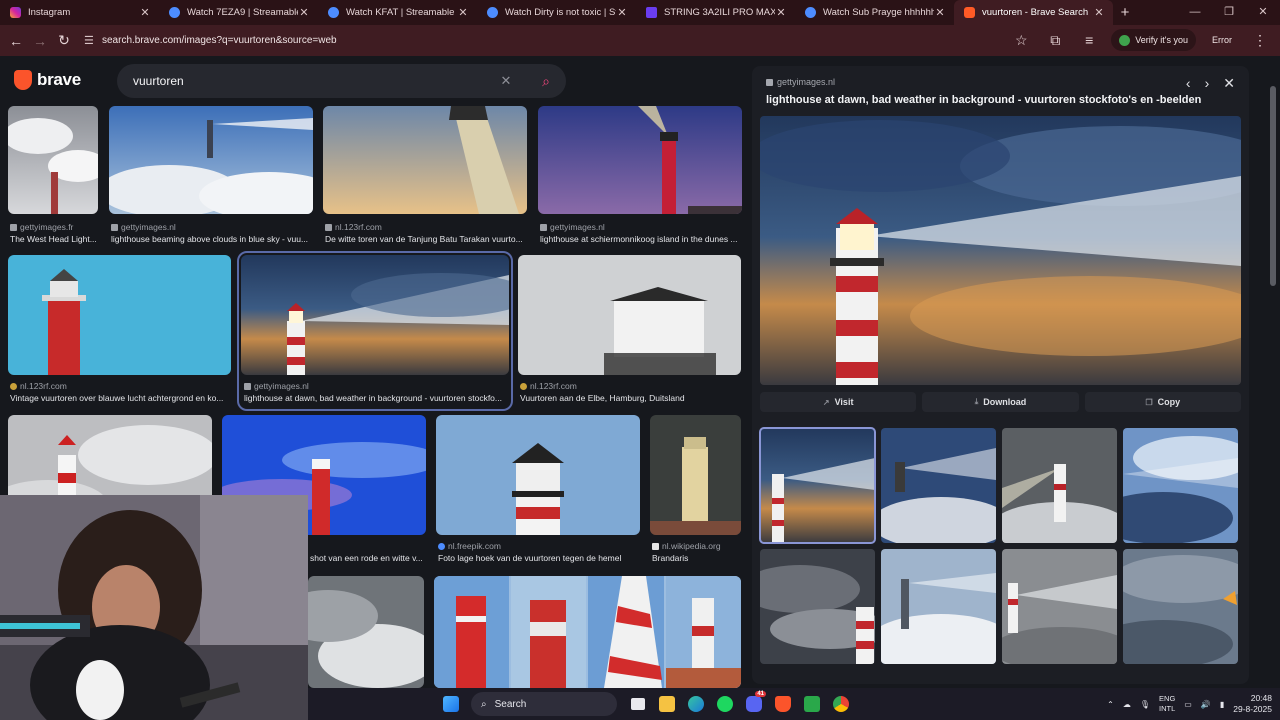 The image size is (1280, 720). What do you see at coordinates (760, 694) in the screenshot?
I see `discord-badge: 41` at bounding box center [760, 694].